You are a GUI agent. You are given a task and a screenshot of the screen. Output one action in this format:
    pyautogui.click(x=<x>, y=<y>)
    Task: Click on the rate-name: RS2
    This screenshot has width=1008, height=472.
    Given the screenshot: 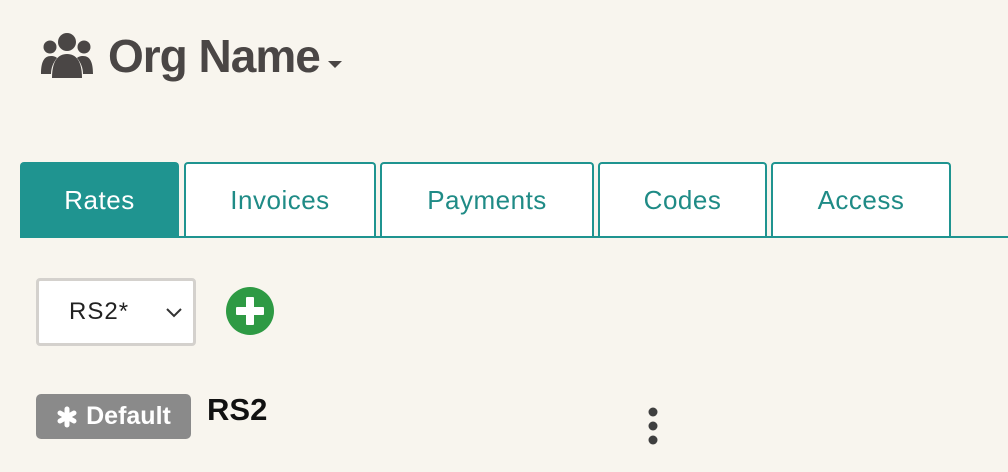 What is the action you would take?
    pyautogui.click(x=237, y=409)
    